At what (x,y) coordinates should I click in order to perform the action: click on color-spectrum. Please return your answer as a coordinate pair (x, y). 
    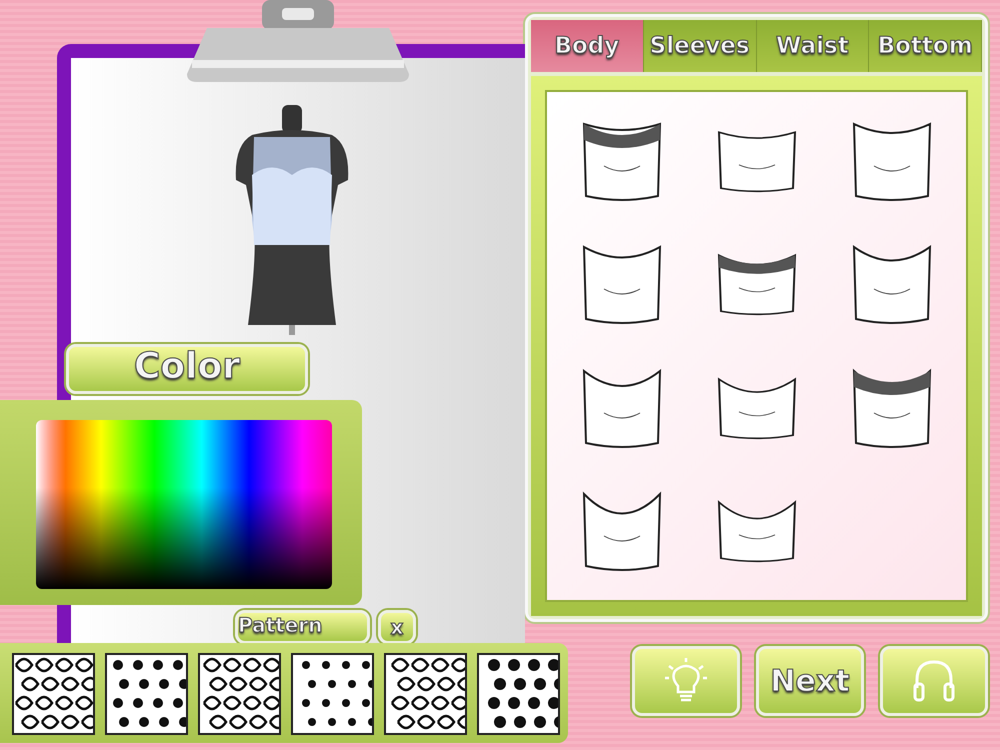
    Looking at the image, I should click on (184, 504).